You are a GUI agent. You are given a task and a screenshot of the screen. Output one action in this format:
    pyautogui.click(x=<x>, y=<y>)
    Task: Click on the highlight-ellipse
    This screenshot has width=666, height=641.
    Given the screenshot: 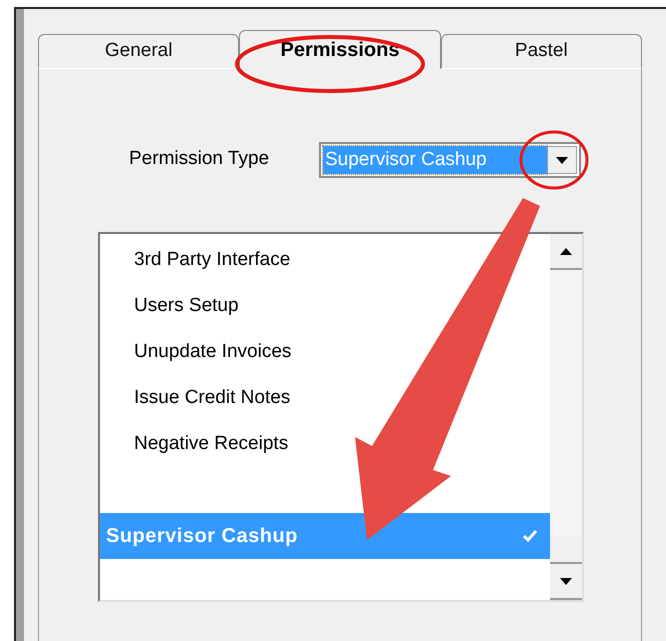 What is the action you would take?
    pyautogui.click(x=554, y=160)
    